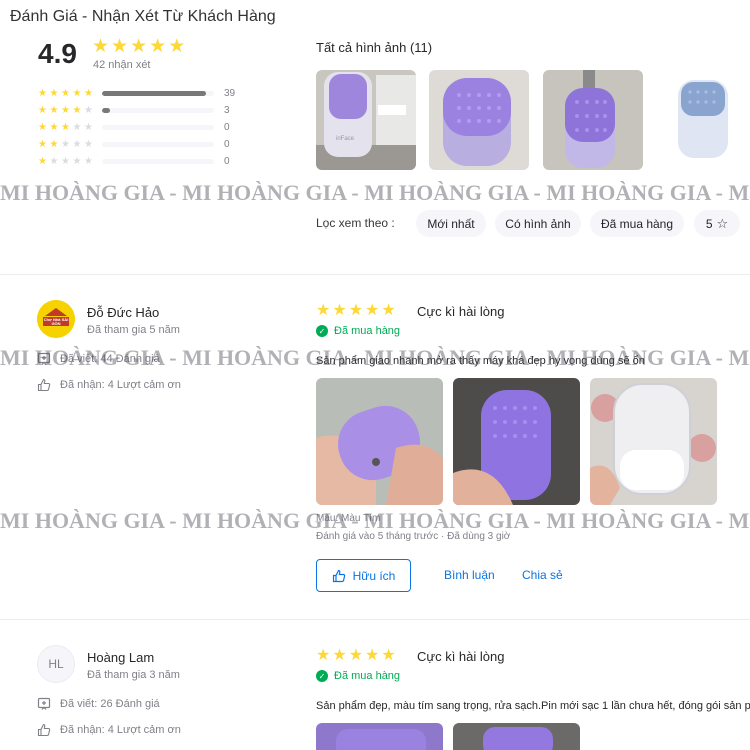  Describe the element at coordinates (133, 330) in the screenshot. I see `reviewer-joined: Đã tham gia 5 năm` at that location.